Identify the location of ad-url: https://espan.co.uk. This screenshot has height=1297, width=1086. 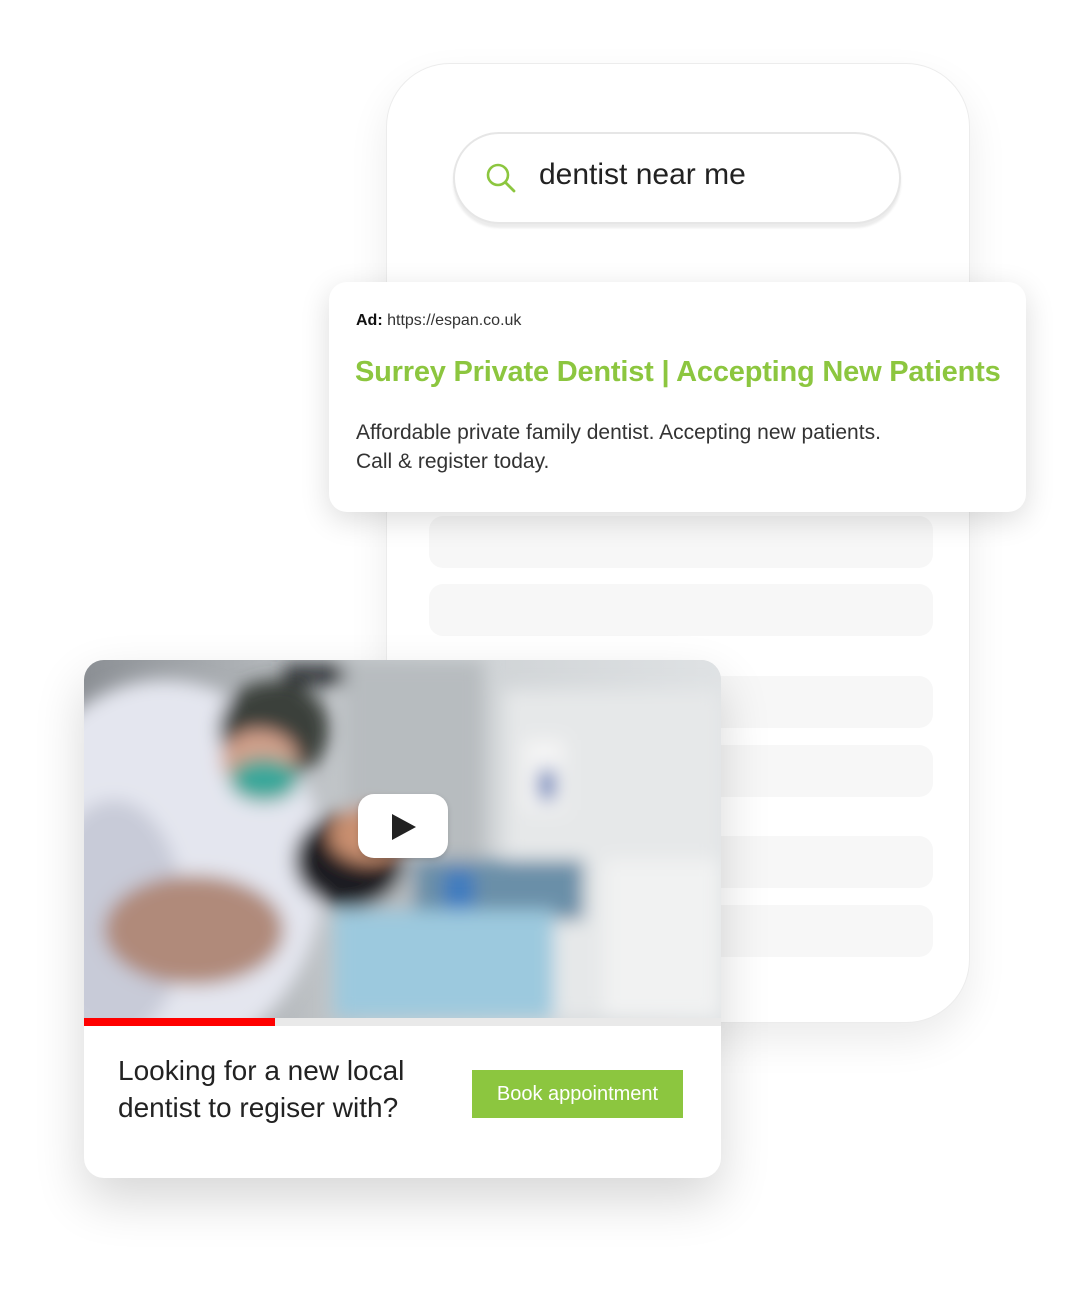
(454, 320).